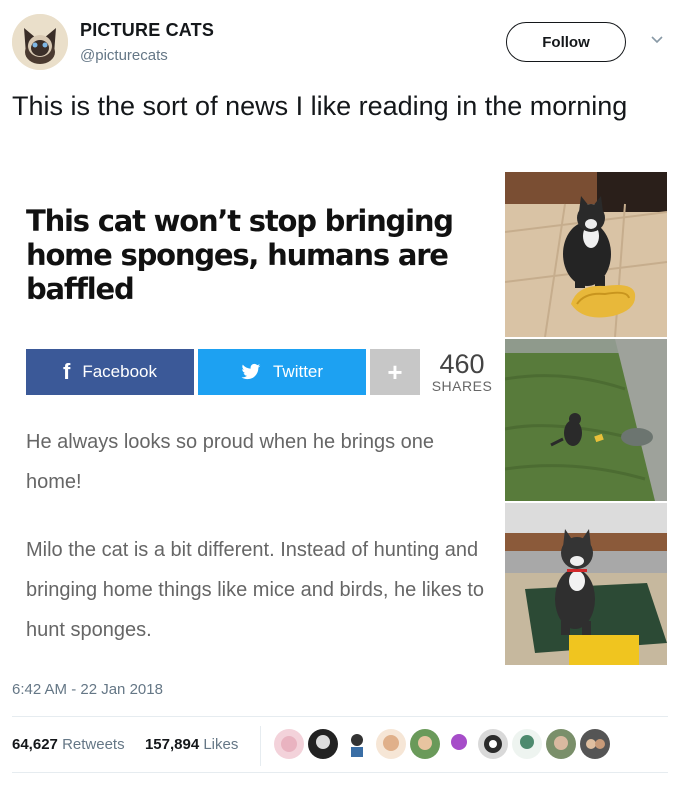 This screenshot has width=700, height=789. Describe the element at coordinates (586, 420) in the screenshot. I see `cat-photo-lawn` at that location.